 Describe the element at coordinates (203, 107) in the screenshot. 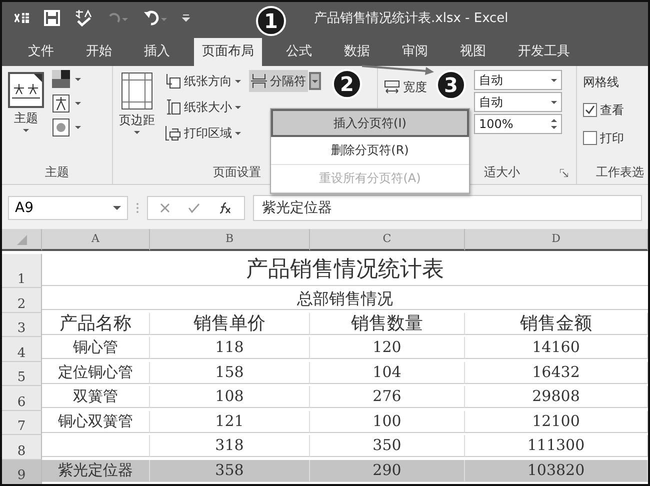

I see `page-setup-button: 纸张大小` at that location.